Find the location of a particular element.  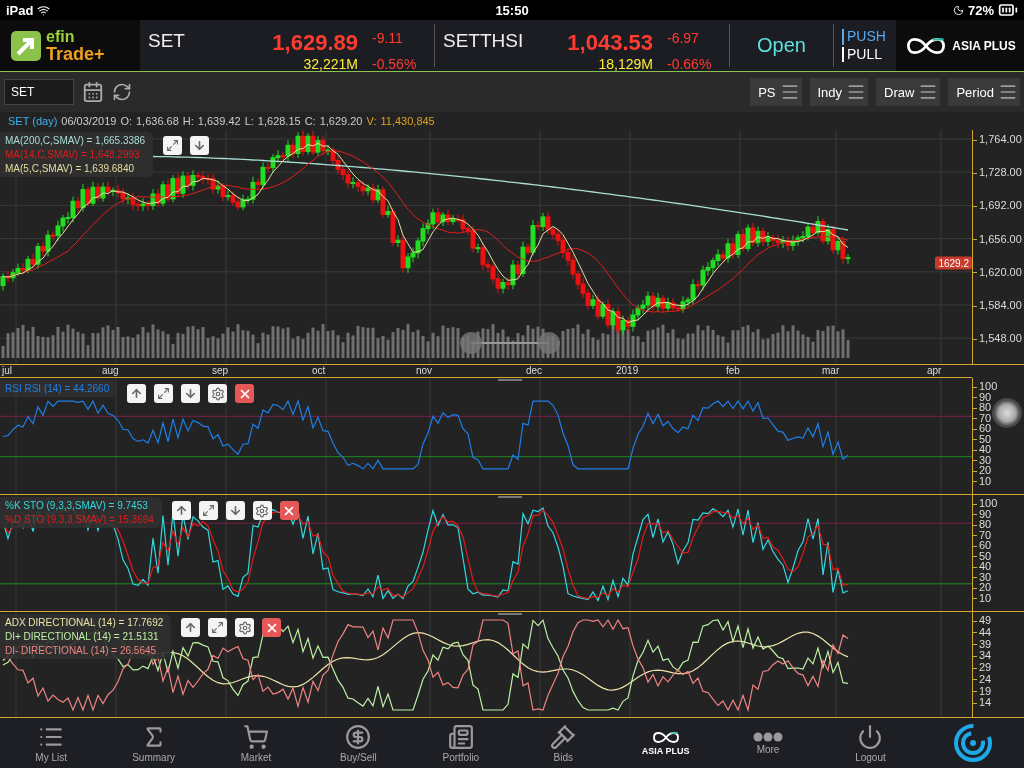

axis-label: 1,656.00 is located at coordinates (997, 238).